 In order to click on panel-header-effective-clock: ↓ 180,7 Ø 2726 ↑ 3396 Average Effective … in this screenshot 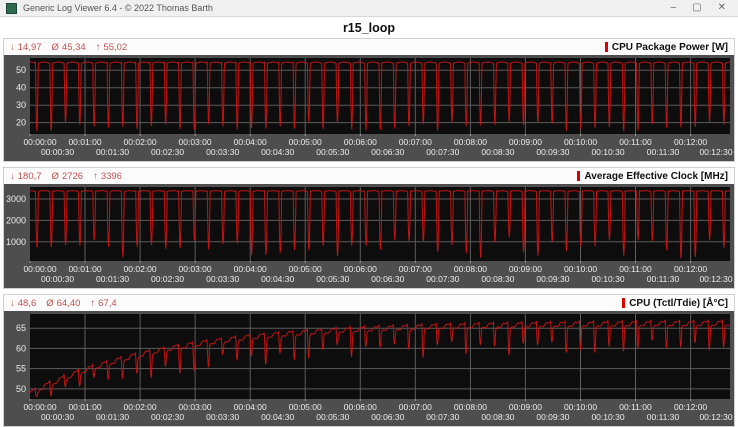, I will do `click(369, 176)`.